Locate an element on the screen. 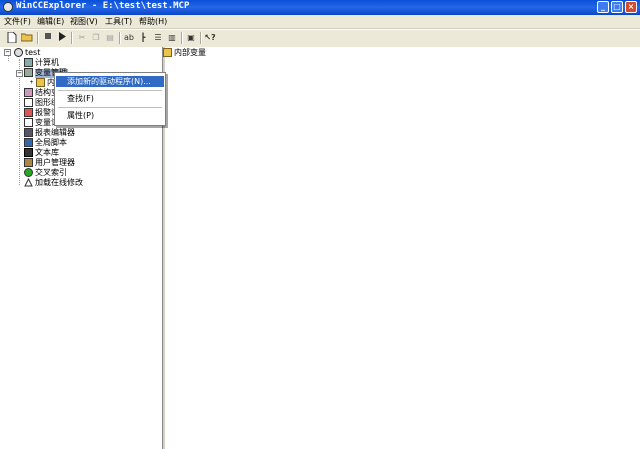 The width and height of the screenshot is (640, 449). menu-view: 视图(V) is located at coordinates (84, 21).